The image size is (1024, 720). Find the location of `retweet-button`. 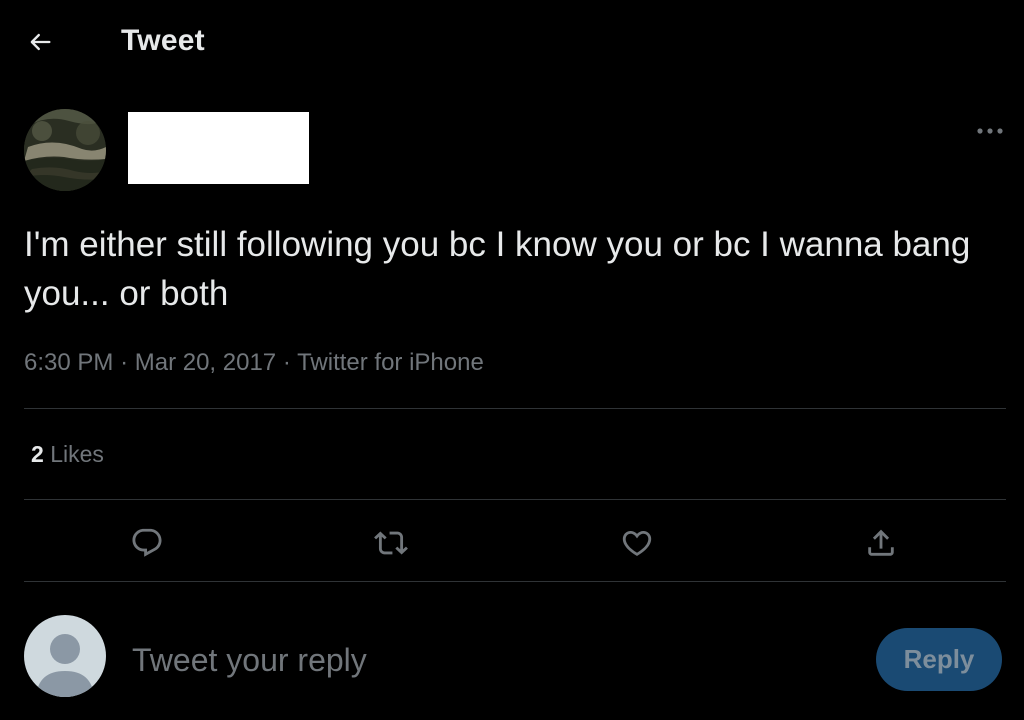

retweet-button is located at coordinates (391, 543).